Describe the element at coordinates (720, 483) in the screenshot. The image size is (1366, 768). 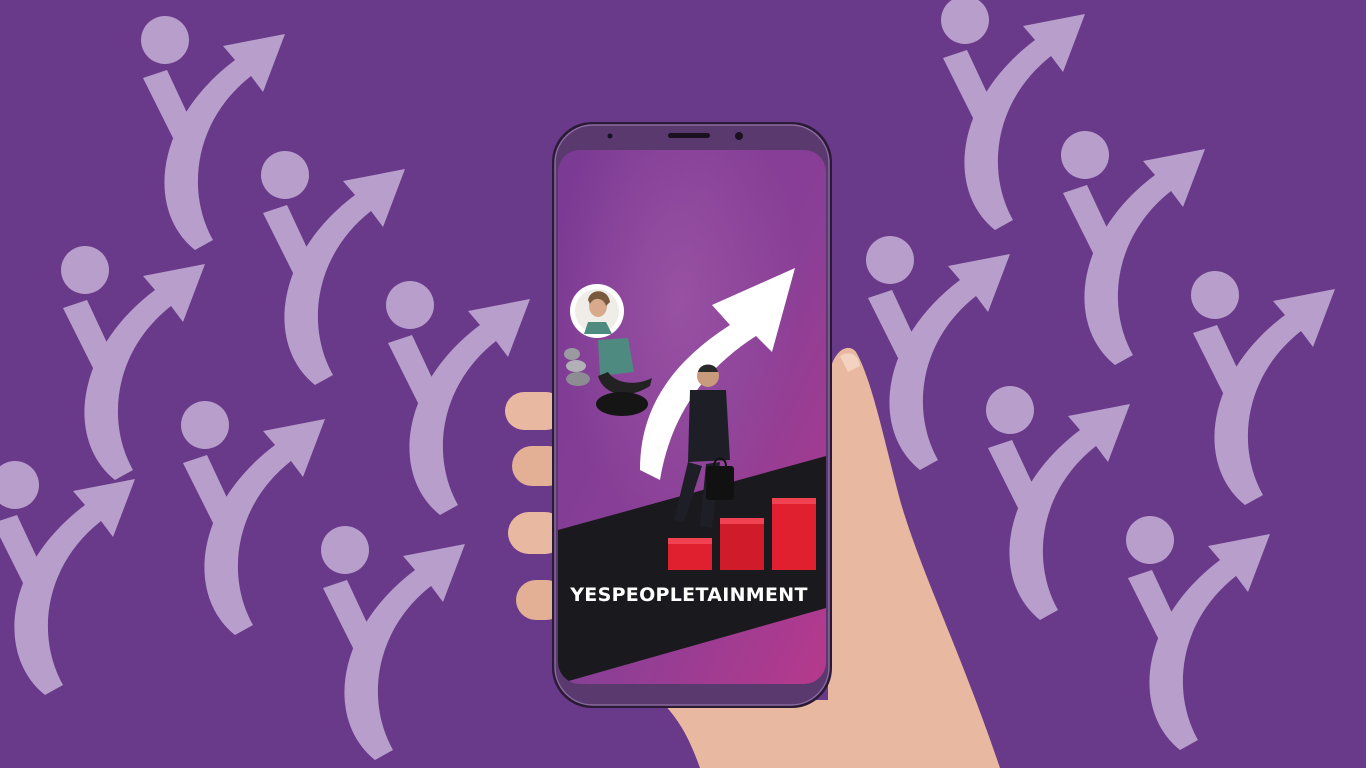
I see `briefcase` at that location.